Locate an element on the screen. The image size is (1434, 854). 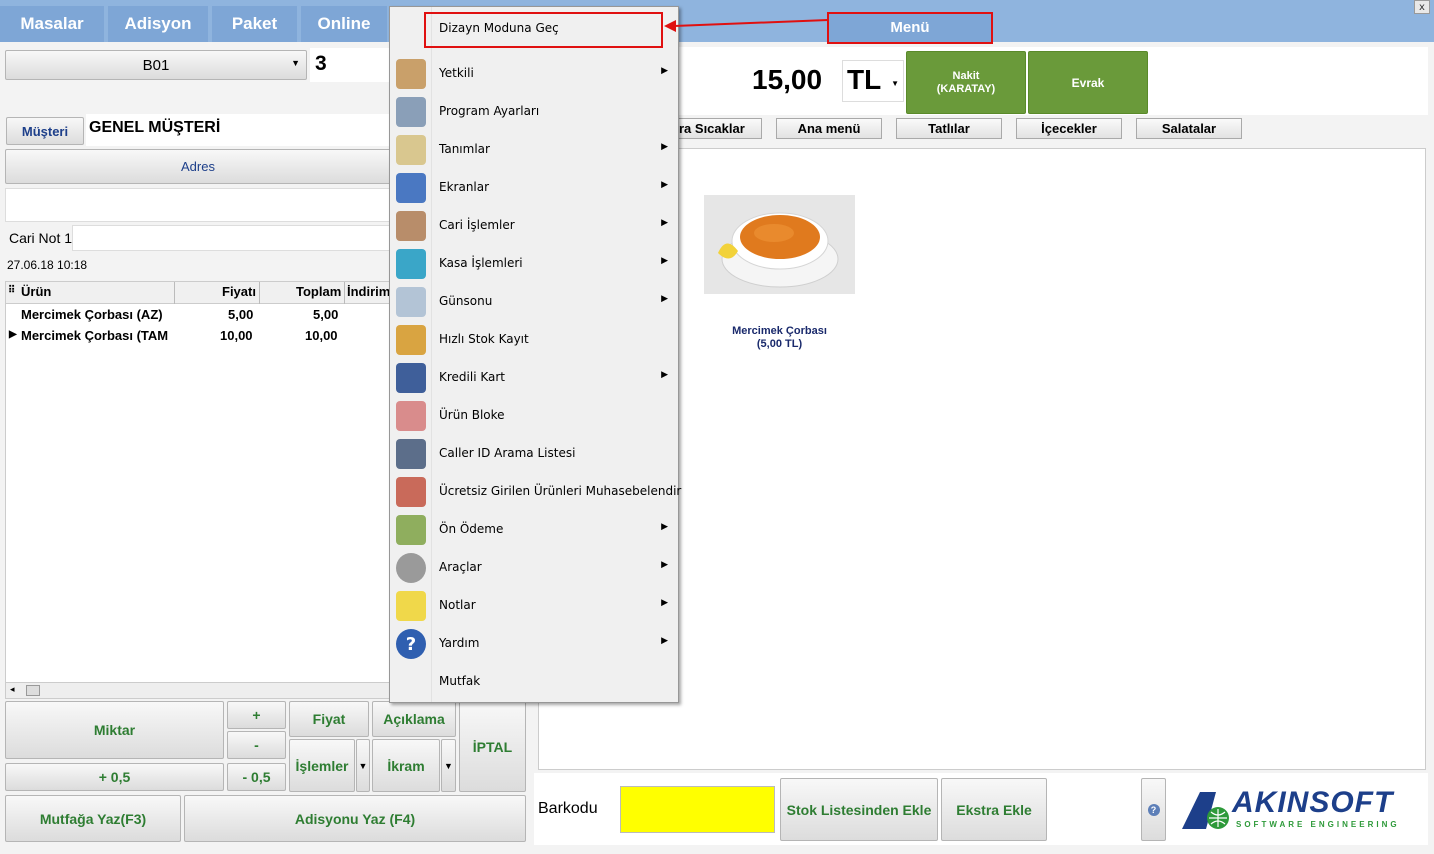
definitions-clipboard-icon is located at coordinates (411, 150).